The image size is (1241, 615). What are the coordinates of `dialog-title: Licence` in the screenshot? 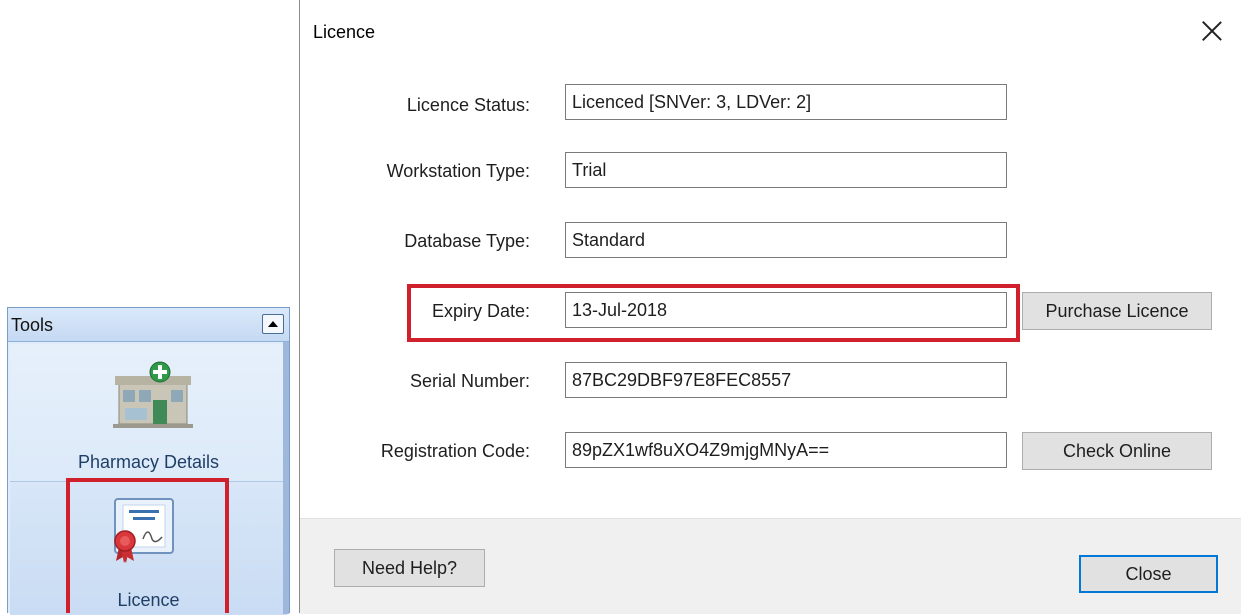 It's located at (344, 32).